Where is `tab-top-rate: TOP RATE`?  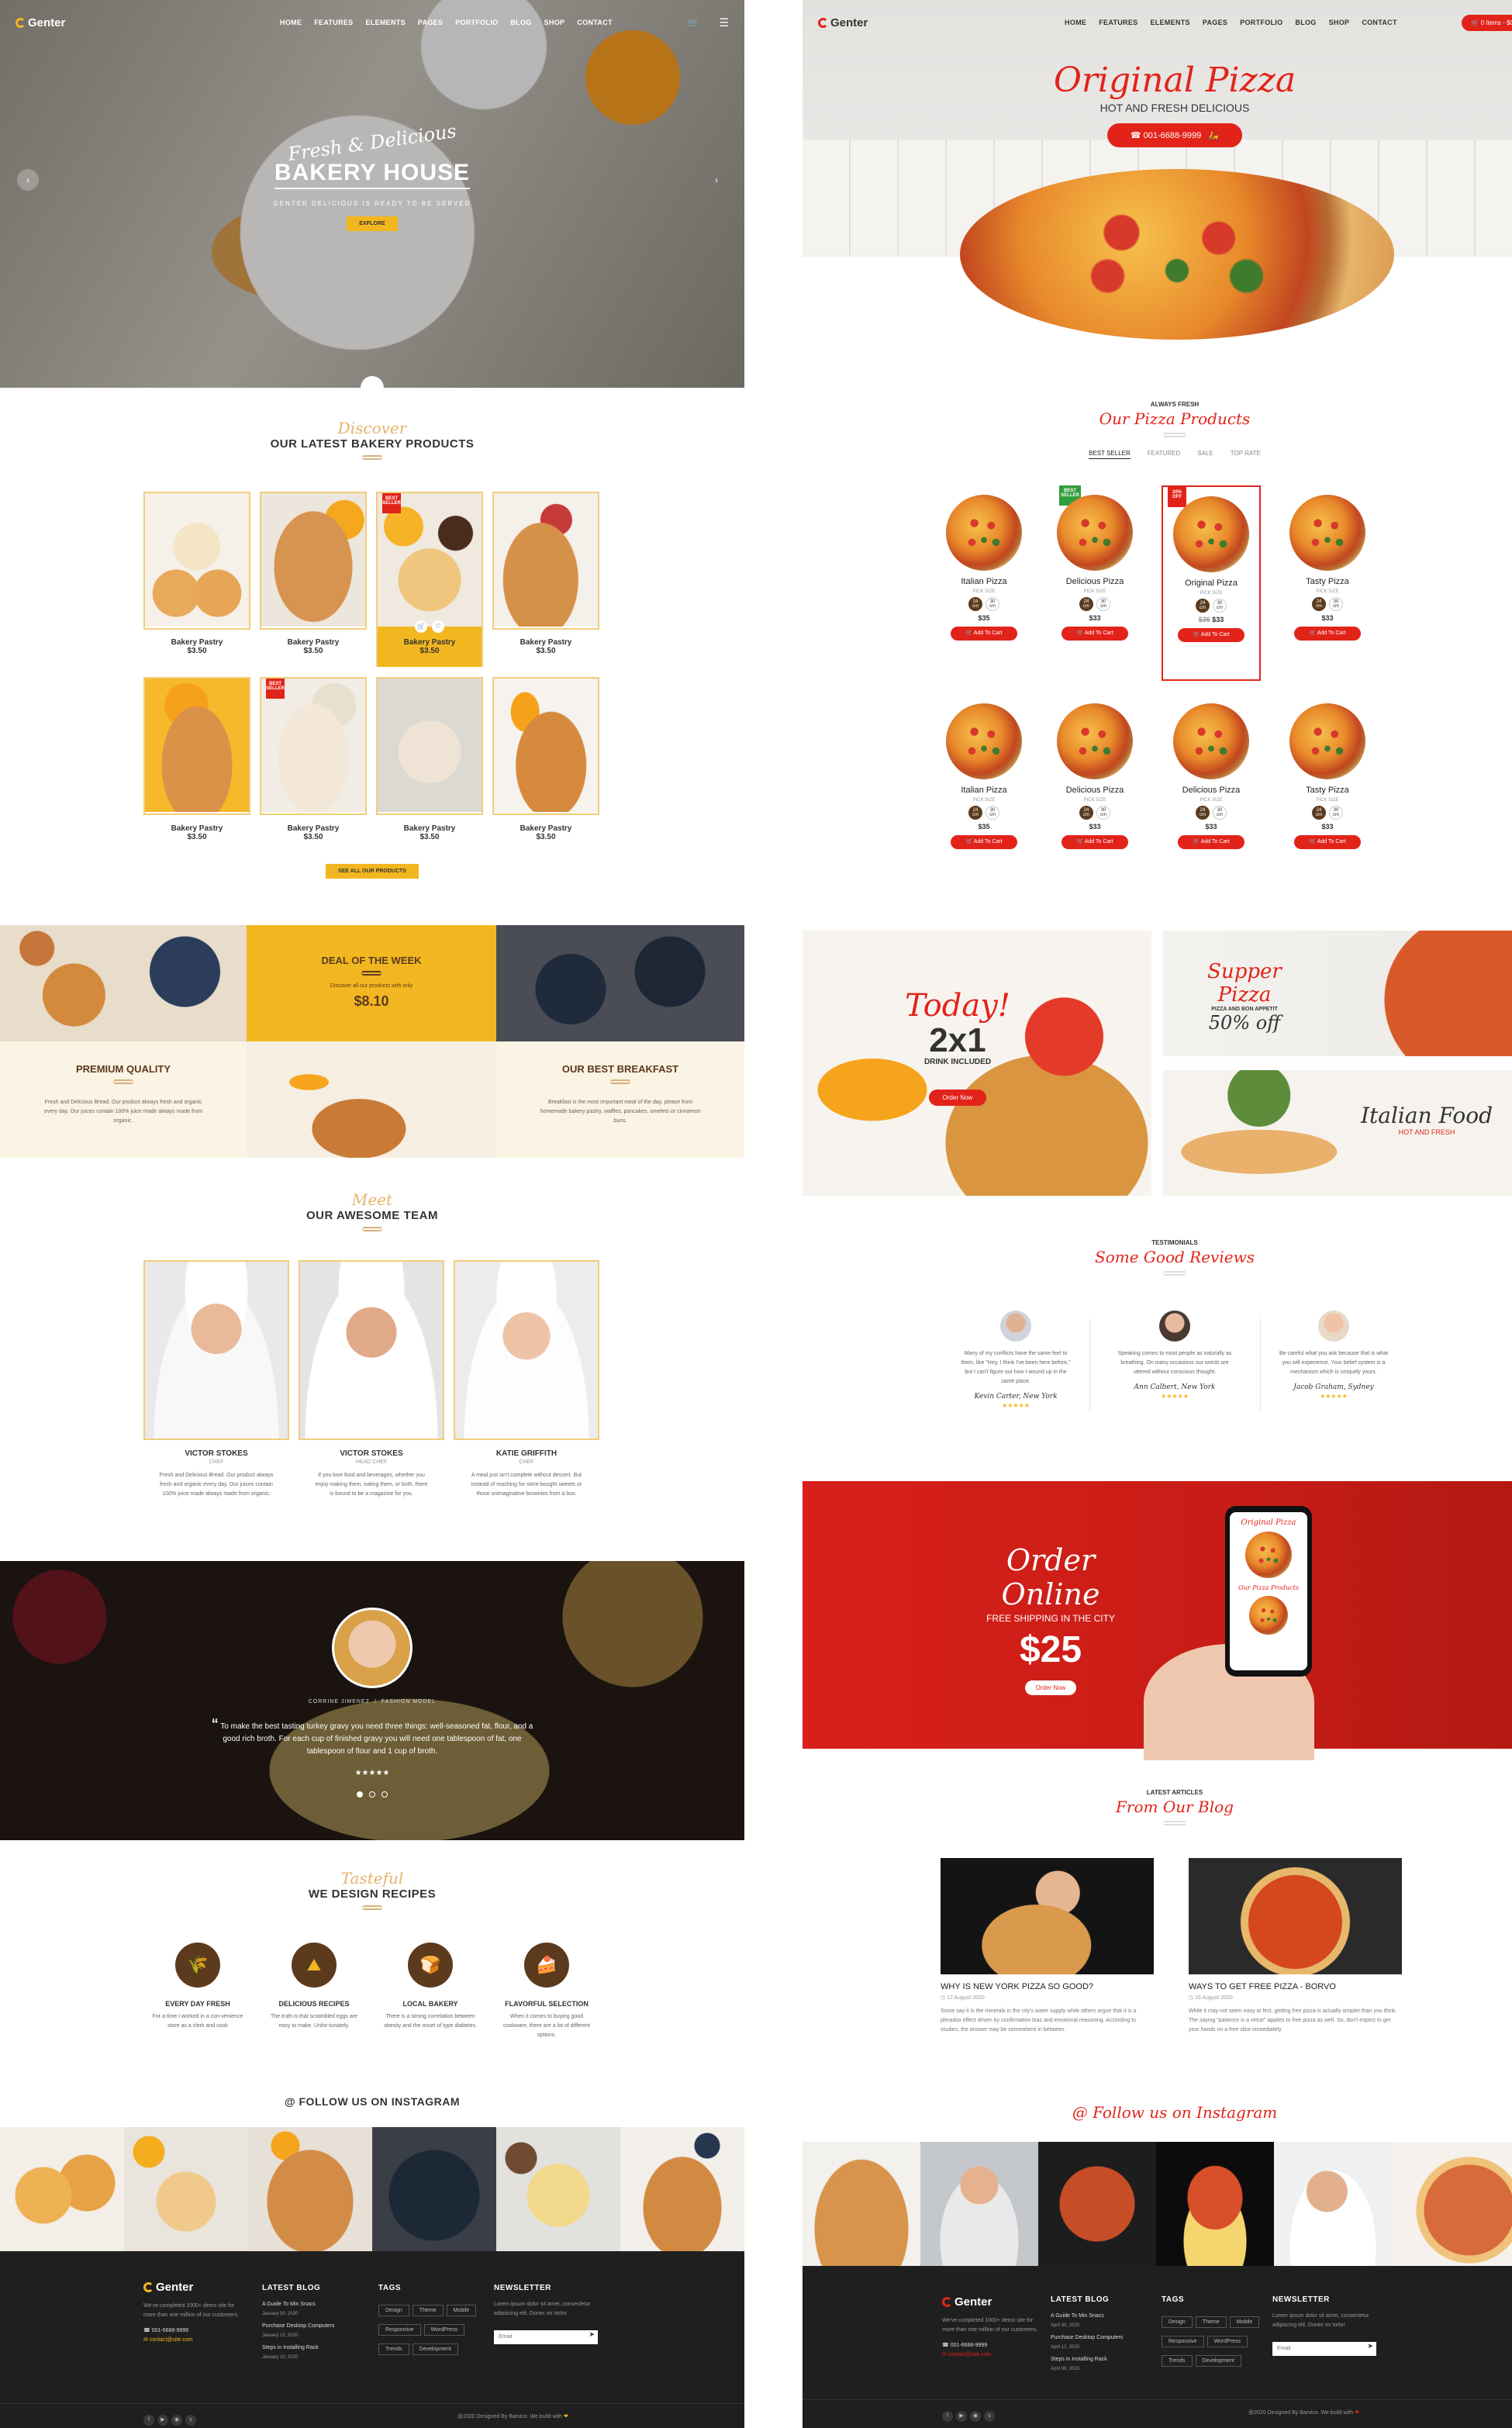 tab-top-rate: TOP RATE is located at coordinates (1246, 454).